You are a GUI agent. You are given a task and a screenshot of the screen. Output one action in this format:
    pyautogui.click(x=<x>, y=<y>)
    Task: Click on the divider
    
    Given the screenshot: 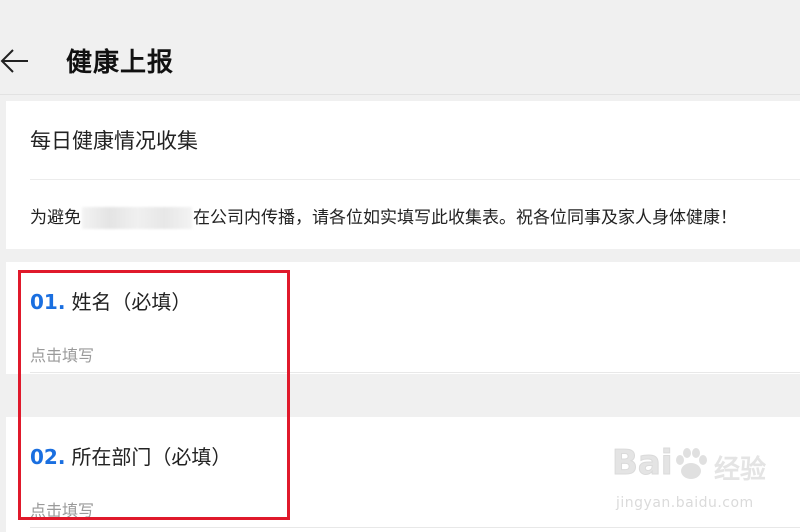 What is the action you would take?
    pyautogui.click(x=415, y=179)
    